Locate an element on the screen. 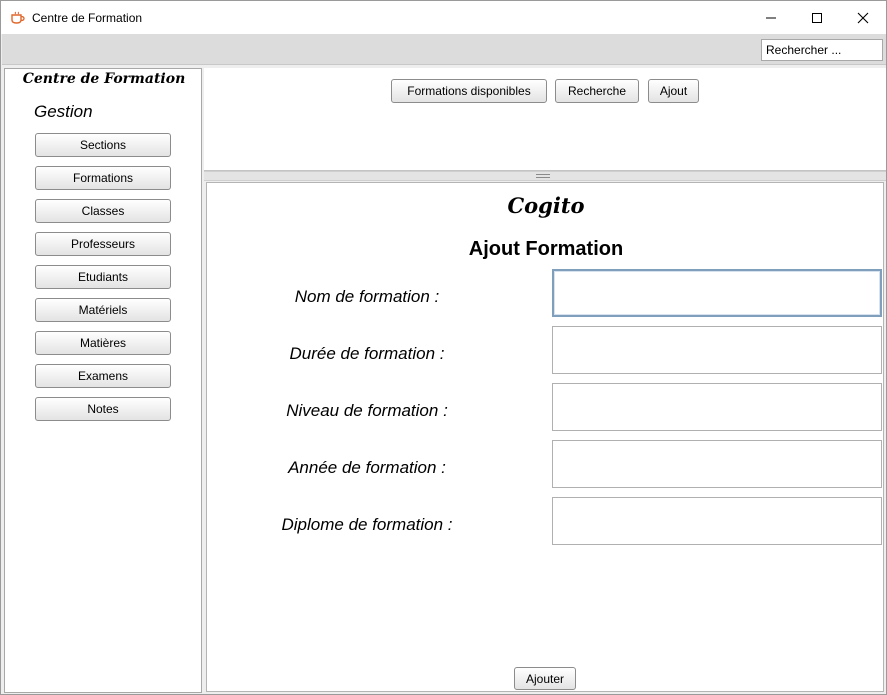 The height and width of the screenshot is (695, 887). cup-icon is located at coordinates (18, 18).